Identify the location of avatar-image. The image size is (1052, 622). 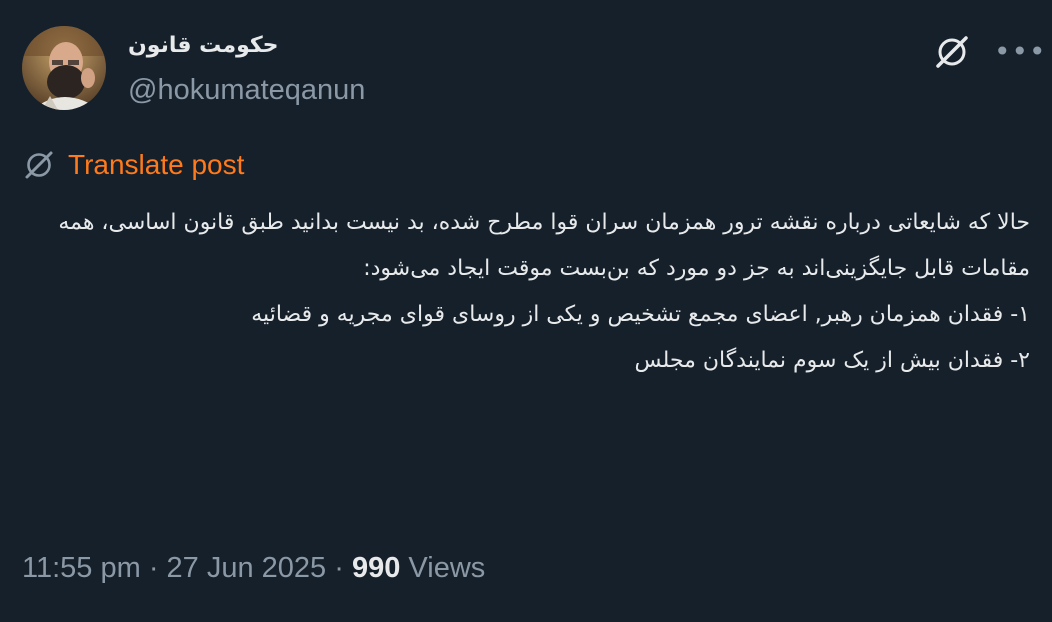
(64, 68).